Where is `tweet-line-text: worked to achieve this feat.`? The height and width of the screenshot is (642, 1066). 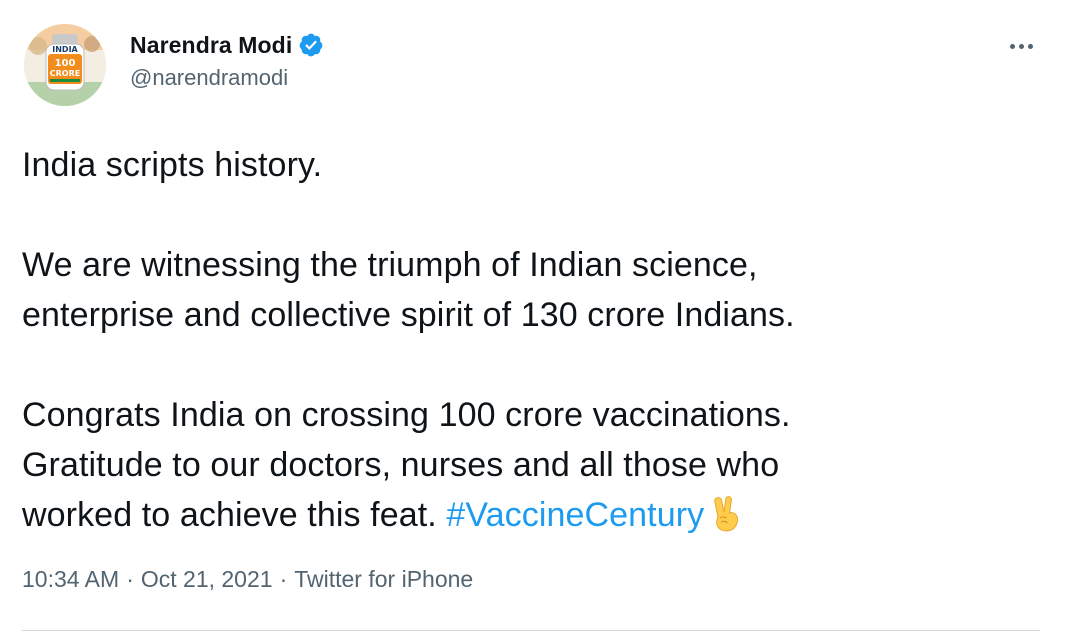 tweet-line-text: worked to achieve this feat. is located at coordinates (234, 515).